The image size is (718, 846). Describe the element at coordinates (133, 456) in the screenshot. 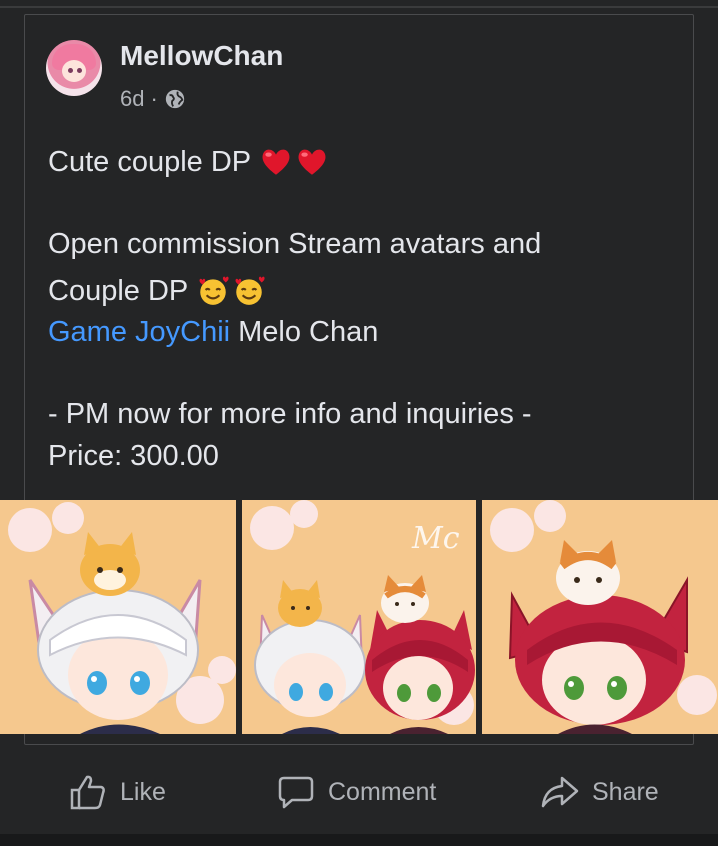

I see `post-text-line-6: Price: 300.00` at that location.